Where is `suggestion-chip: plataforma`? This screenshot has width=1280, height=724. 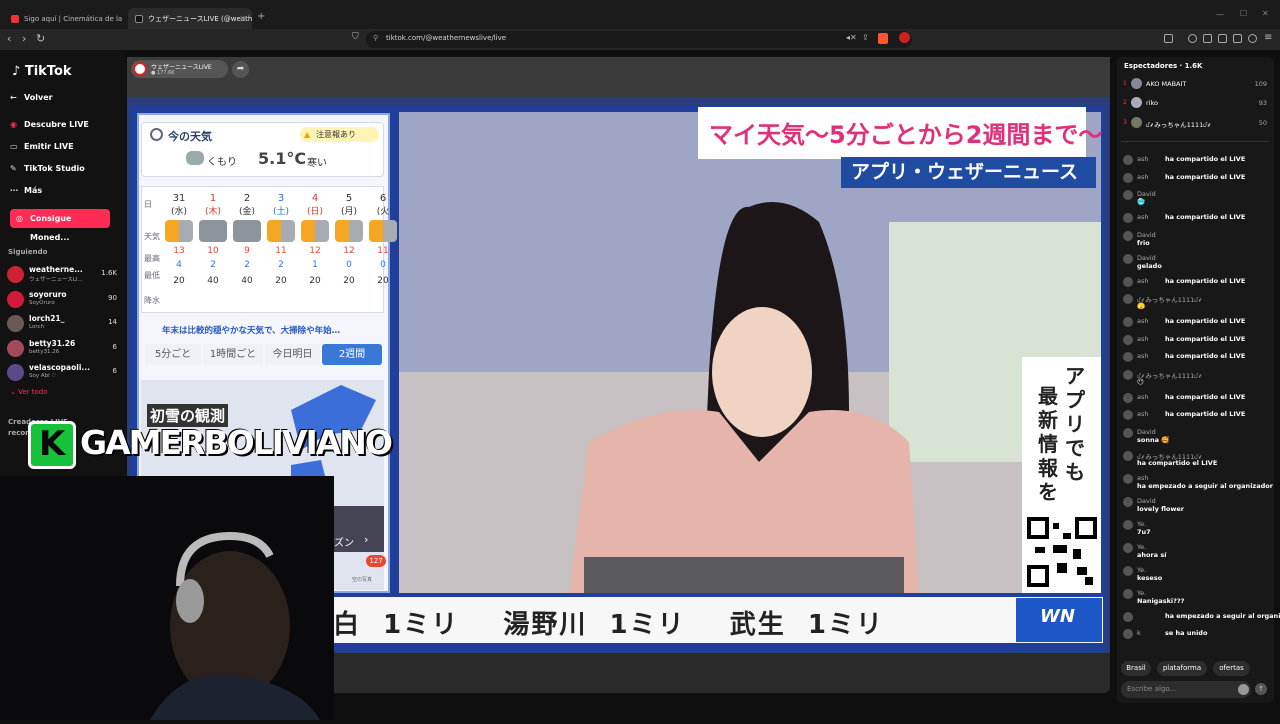
suggestion-chip: plataforma is located at coordinates (1182, 668).